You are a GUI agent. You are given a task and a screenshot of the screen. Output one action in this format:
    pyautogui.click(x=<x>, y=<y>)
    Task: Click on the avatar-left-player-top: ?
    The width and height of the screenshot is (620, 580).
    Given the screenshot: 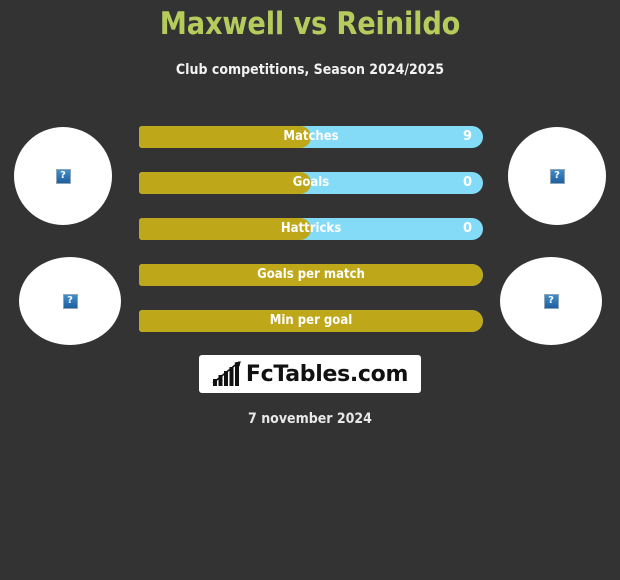 What is the action you would take?
    pyautogui.click(x=63, y=176)
    